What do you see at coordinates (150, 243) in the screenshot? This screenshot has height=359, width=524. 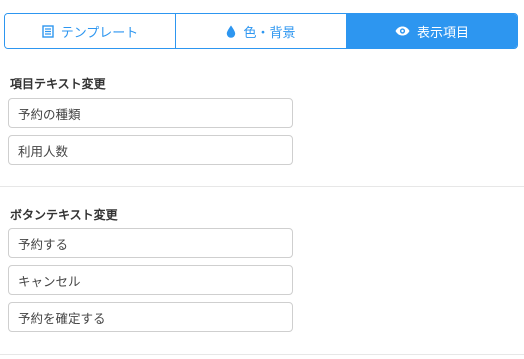 I see `reserve-button-text-field` at bounding box center [150, 243].